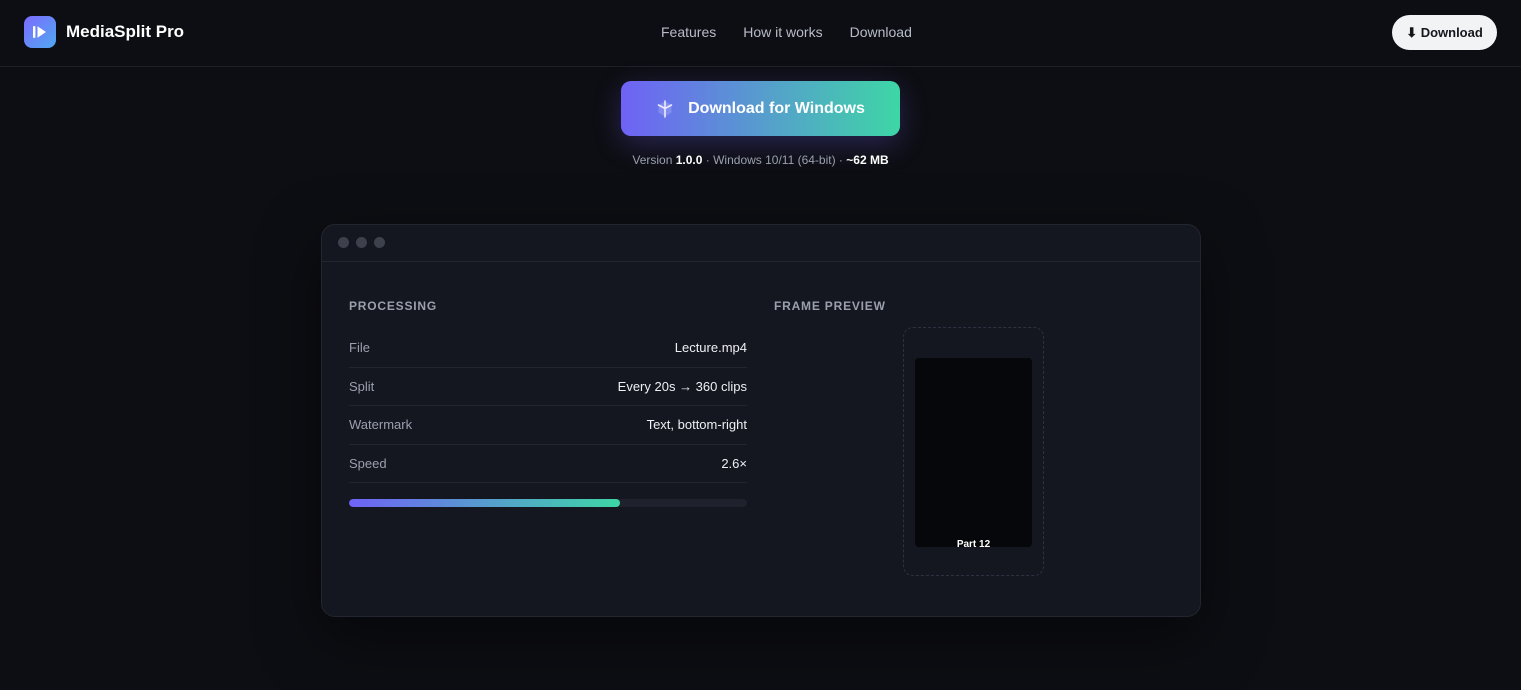  What do you see at coordinates (484, 503) in the screenshot?
I see `progress-fill` at bounding box center [484, 503].